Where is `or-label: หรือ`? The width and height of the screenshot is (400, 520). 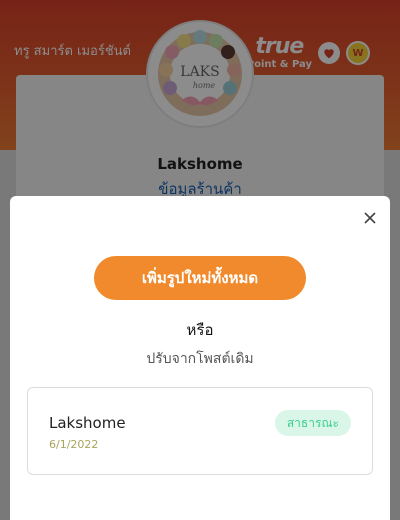
or-label: หรือ is located at coordinates (200, 330).